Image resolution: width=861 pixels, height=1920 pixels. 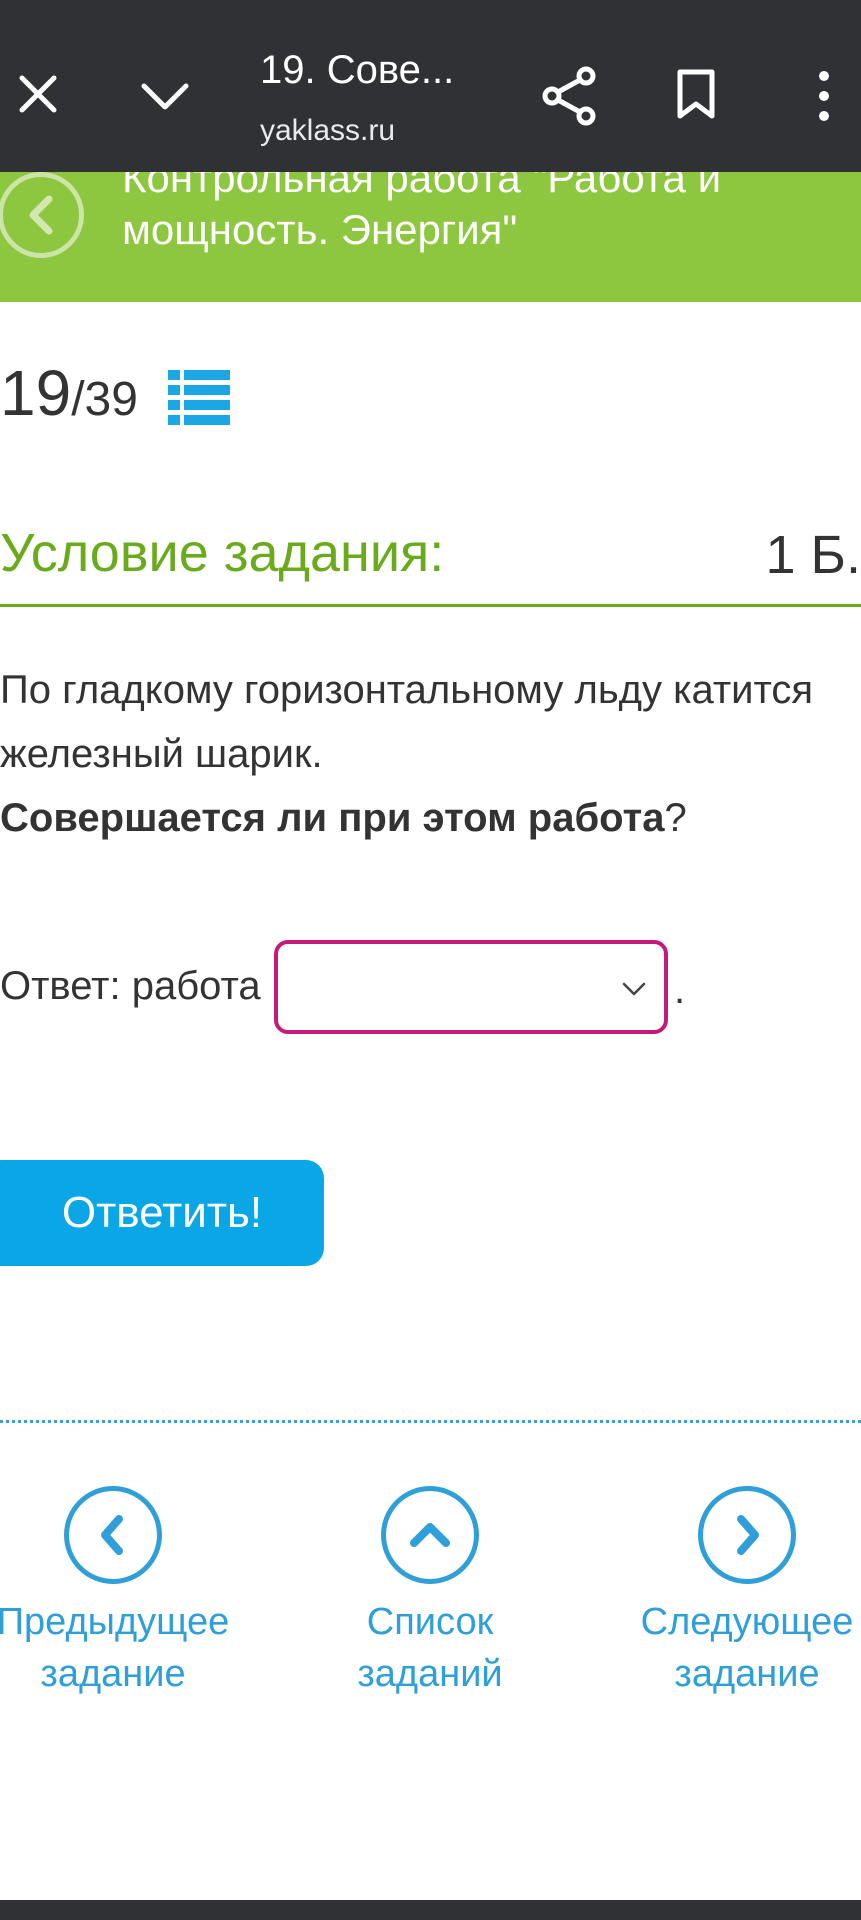 I want to click on task-current: 19, so click(x=36, y=393).